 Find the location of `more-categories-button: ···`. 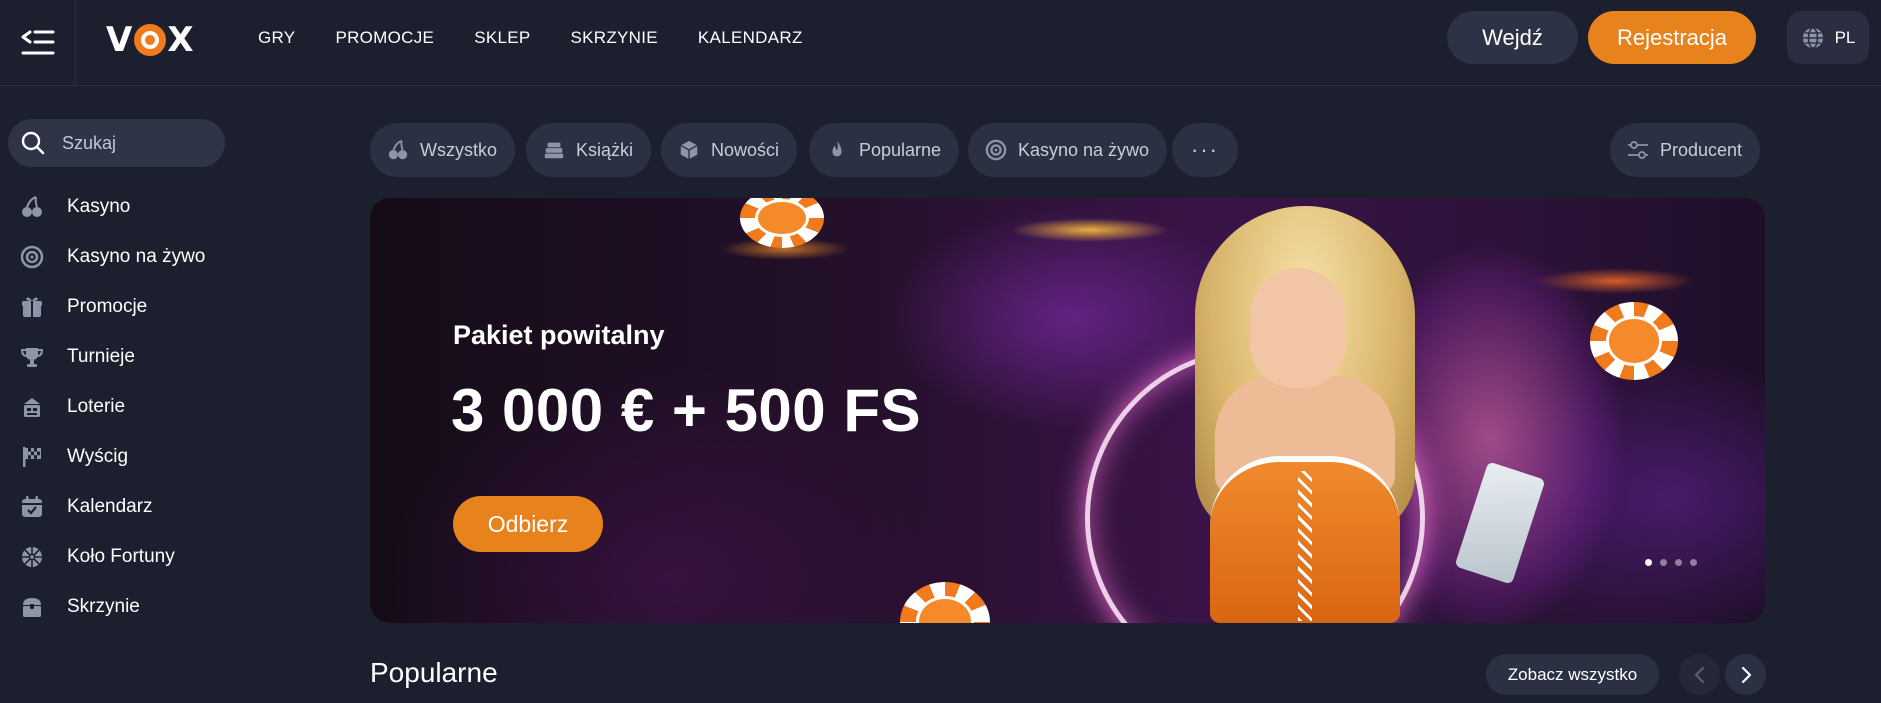

more-categories-button: ··· is located at coordinates (1205, 150).